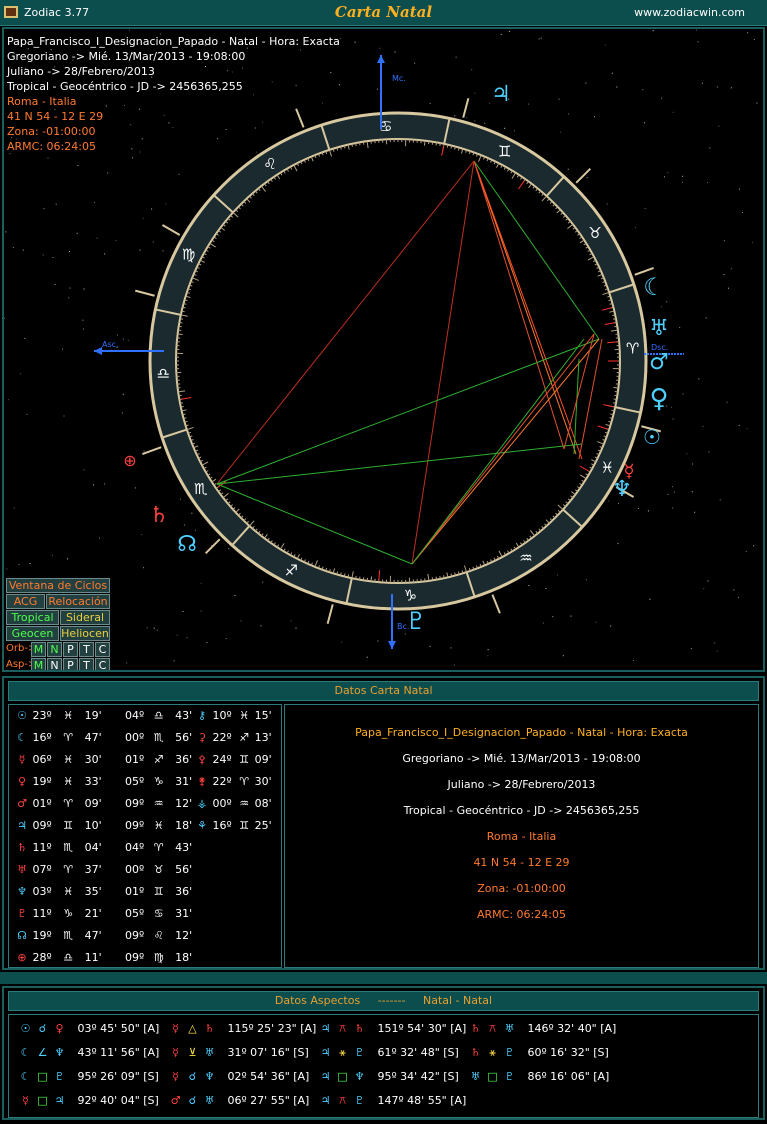  Describe the element at coordinates (68, 715) in the screenshot. I see `planet-sign-icon: ♓` at that location.